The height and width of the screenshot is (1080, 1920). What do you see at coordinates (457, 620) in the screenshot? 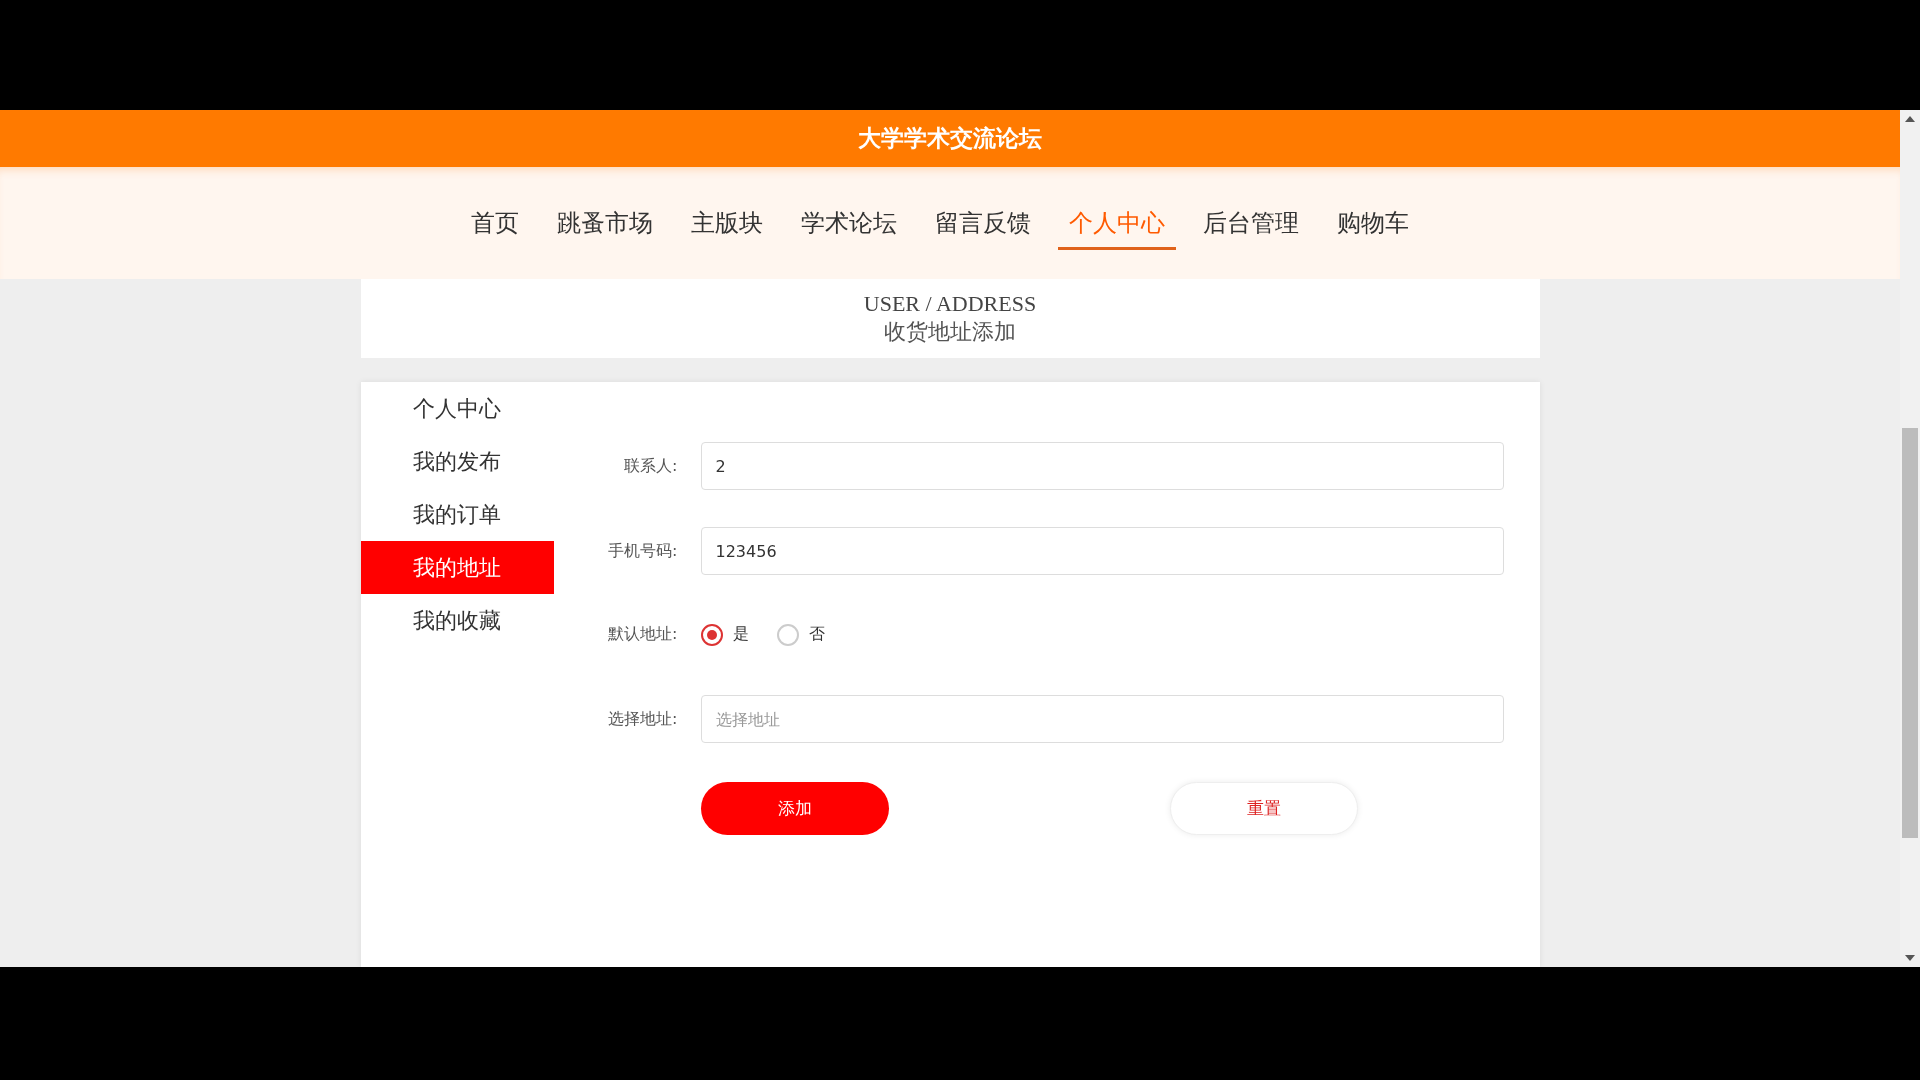
I see `sidebar-item: 我的收藏` at bounding box center [457, 620].